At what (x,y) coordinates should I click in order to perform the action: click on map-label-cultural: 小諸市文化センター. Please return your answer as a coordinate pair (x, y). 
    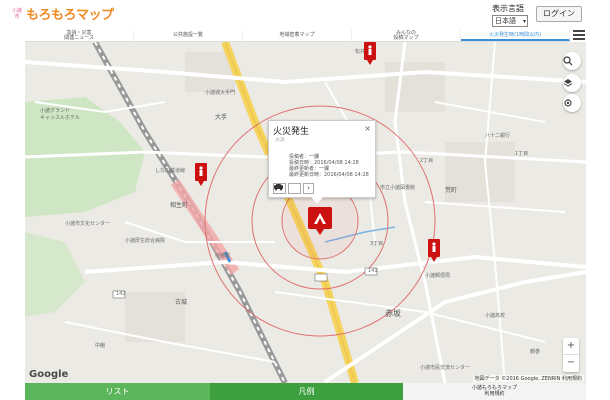
    Looking at the image, I should click on (88, 224).